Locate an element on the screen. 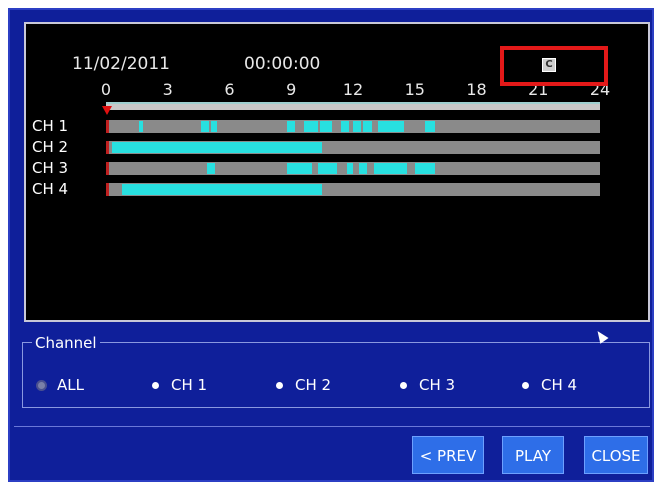  hour-label: 15 is located at coordinates (414, 89).